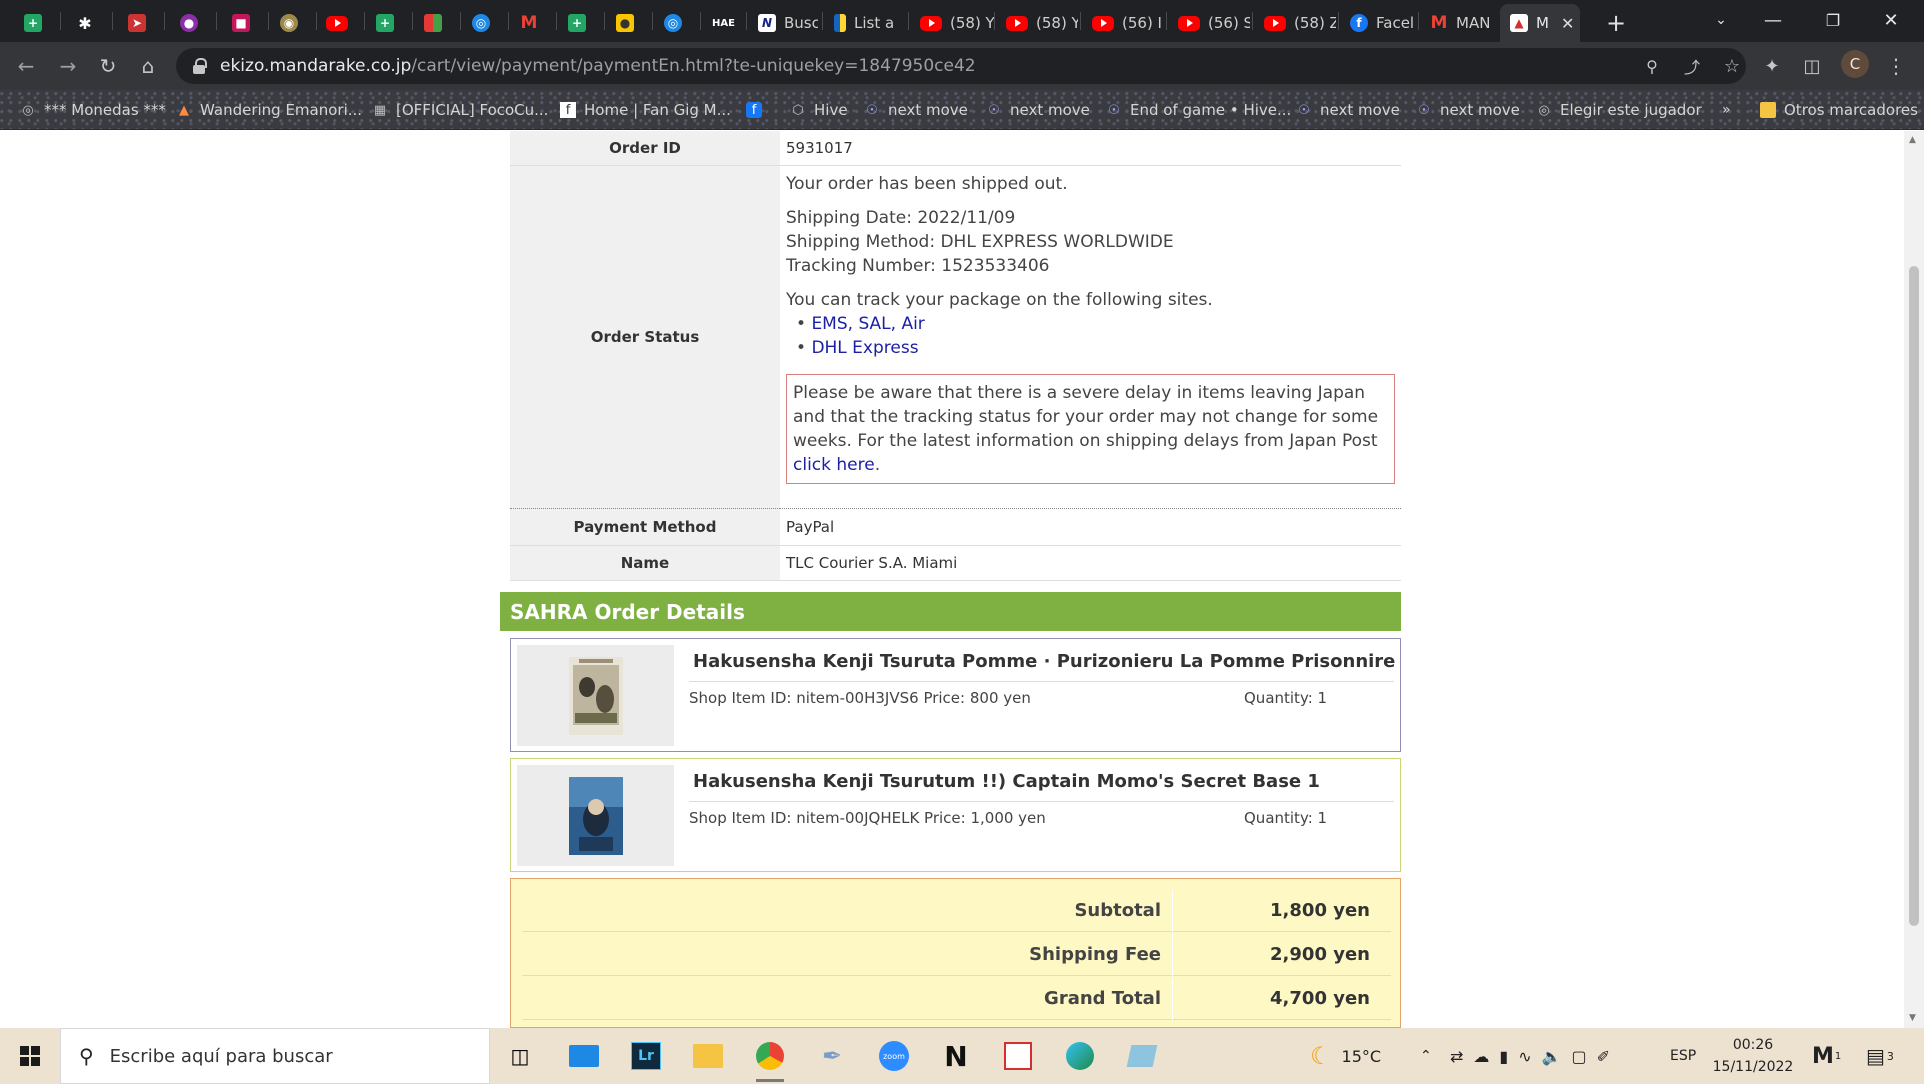  I want to click on bookmarks-overflow-button: », so click(1726, 110).